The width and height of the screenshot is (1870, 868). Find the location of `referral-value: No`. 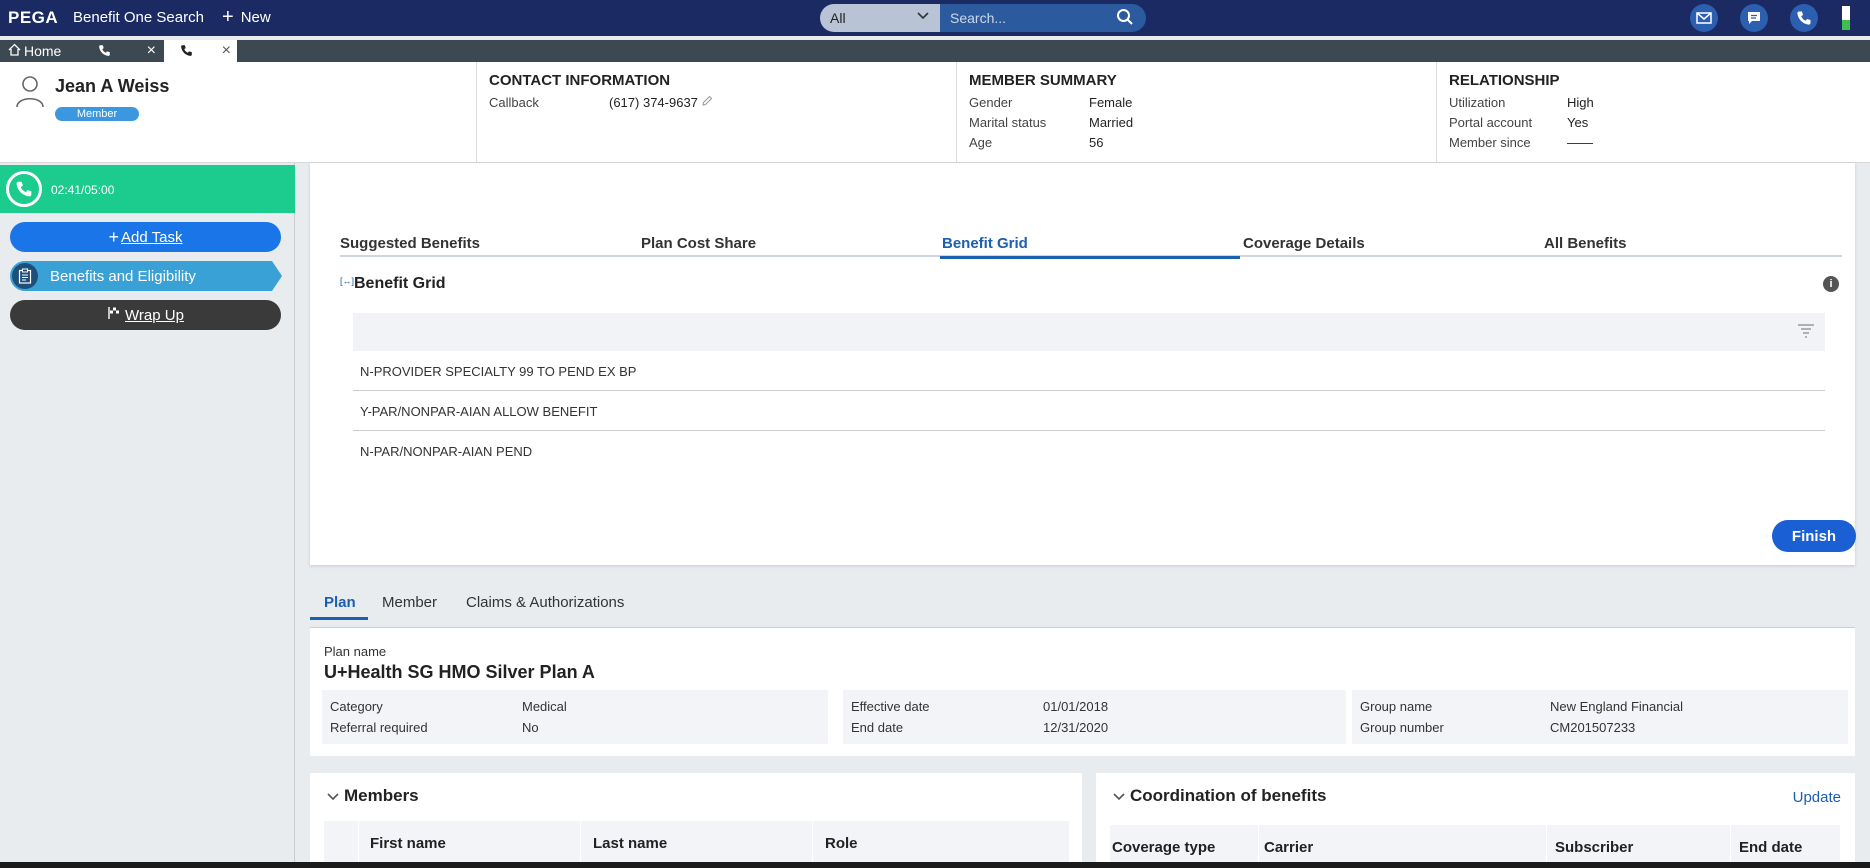

referral-value: No is located at coordinates (530, 727).